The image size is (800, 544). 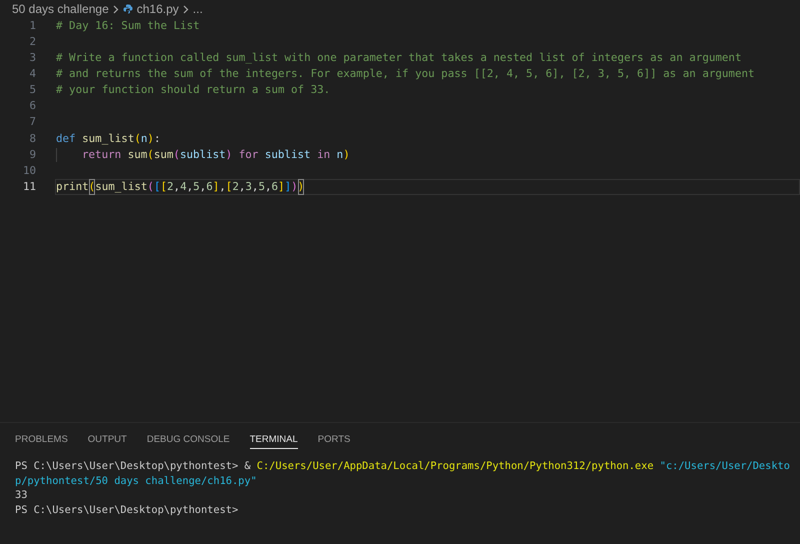 I want to click on panel-tab: DEBUG CONSOLE, so click(x=188, y=441).